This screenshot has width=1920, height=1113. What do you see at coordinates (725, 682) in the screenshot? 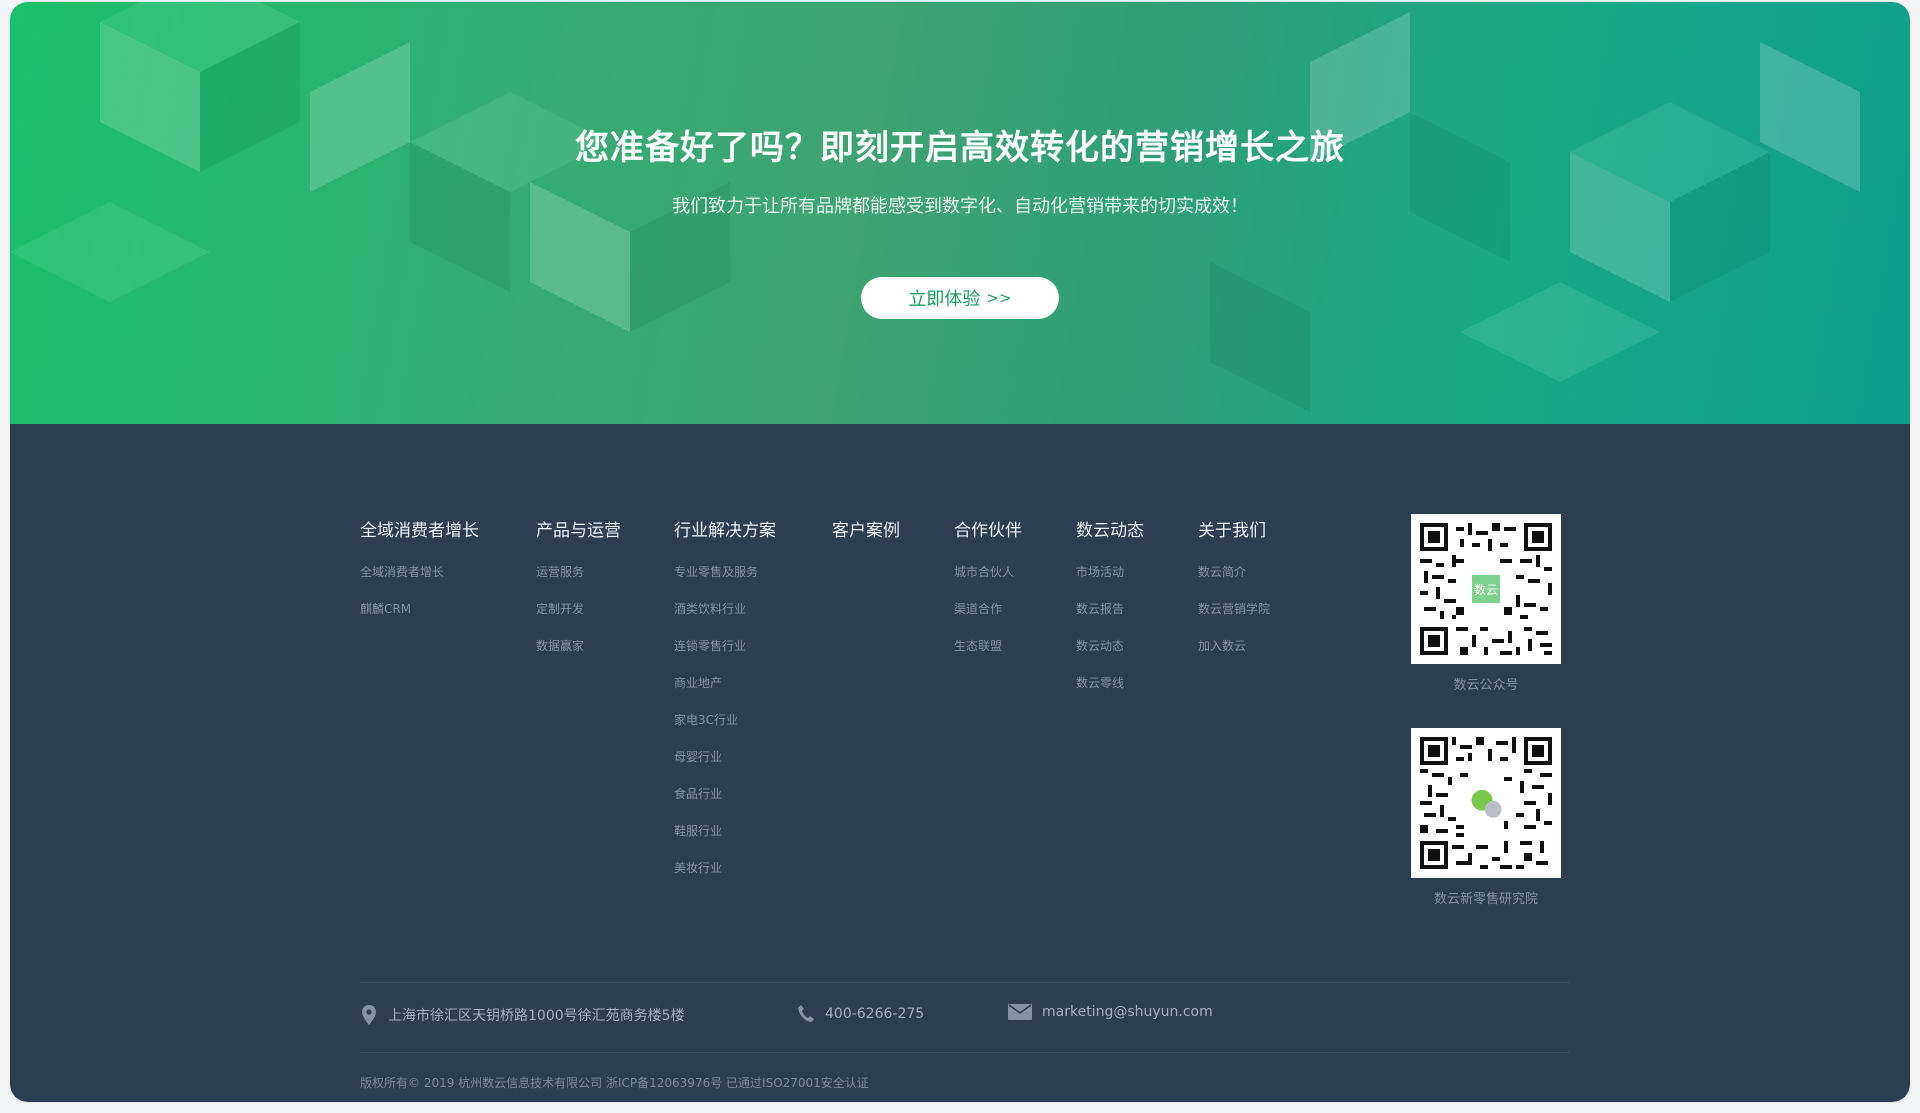
I see `footer-link: 商业地产` at bounding box center [725, 682].